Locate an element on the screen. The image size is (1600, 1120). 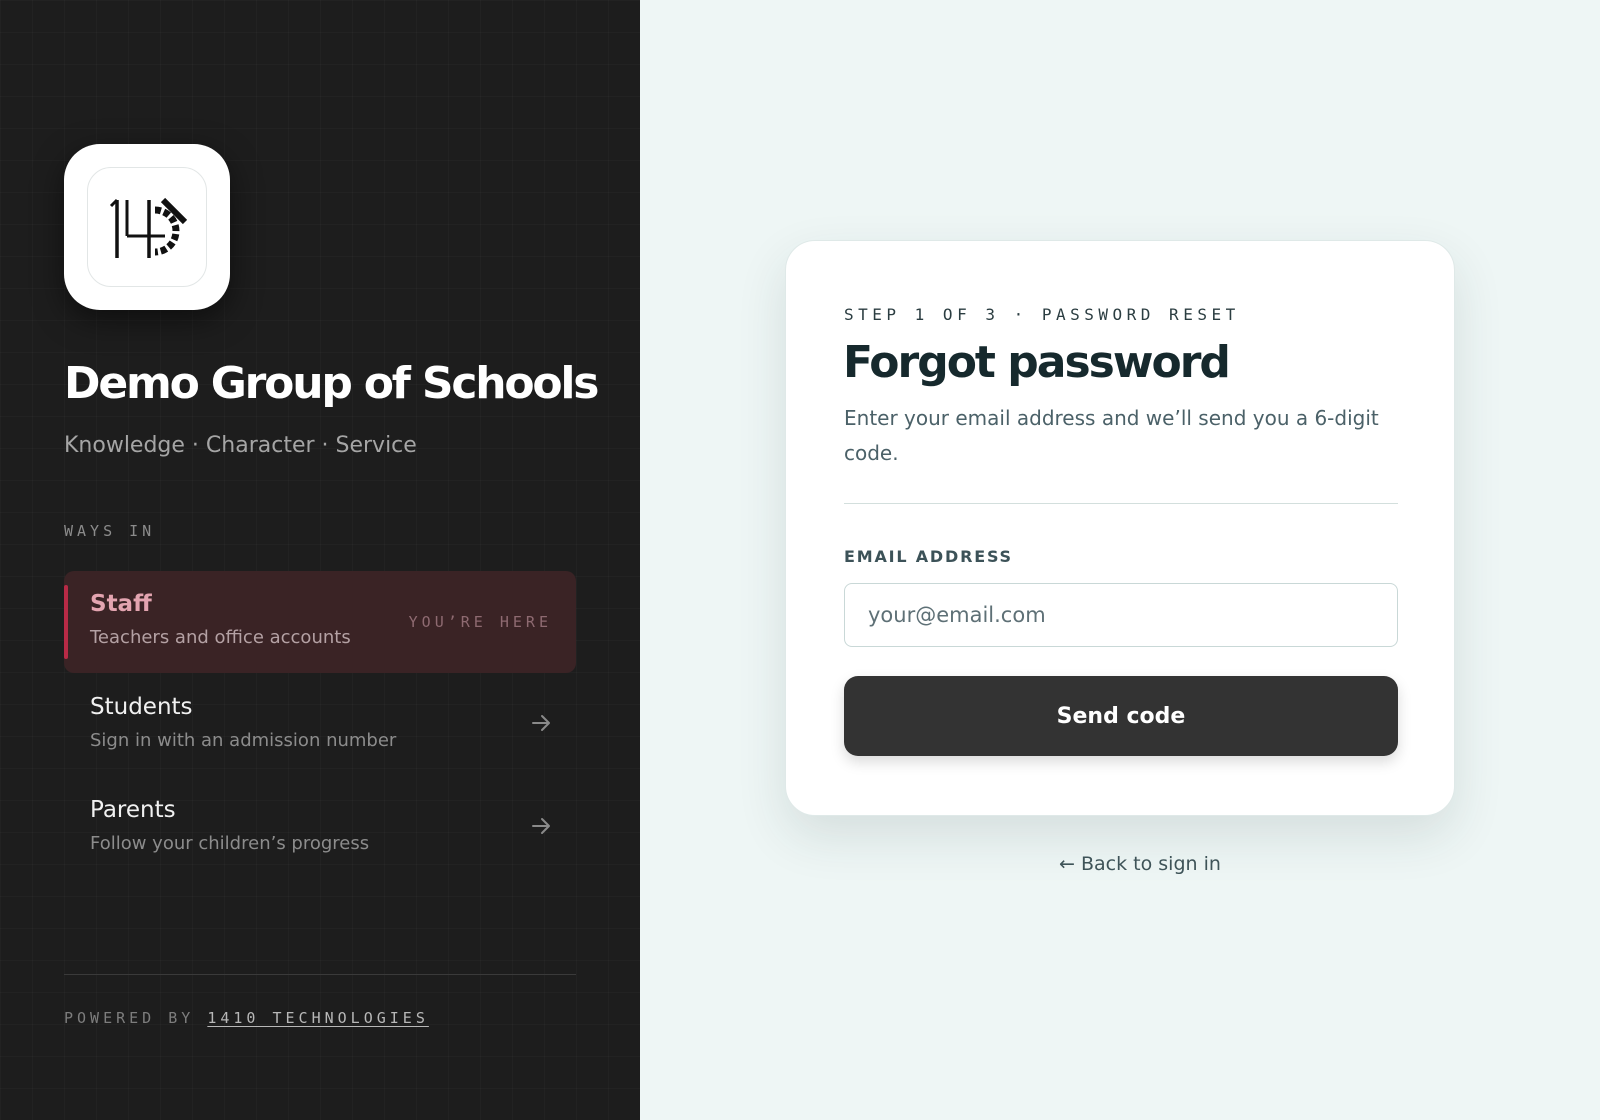
footer-divider is located at coordinates (320, 974).